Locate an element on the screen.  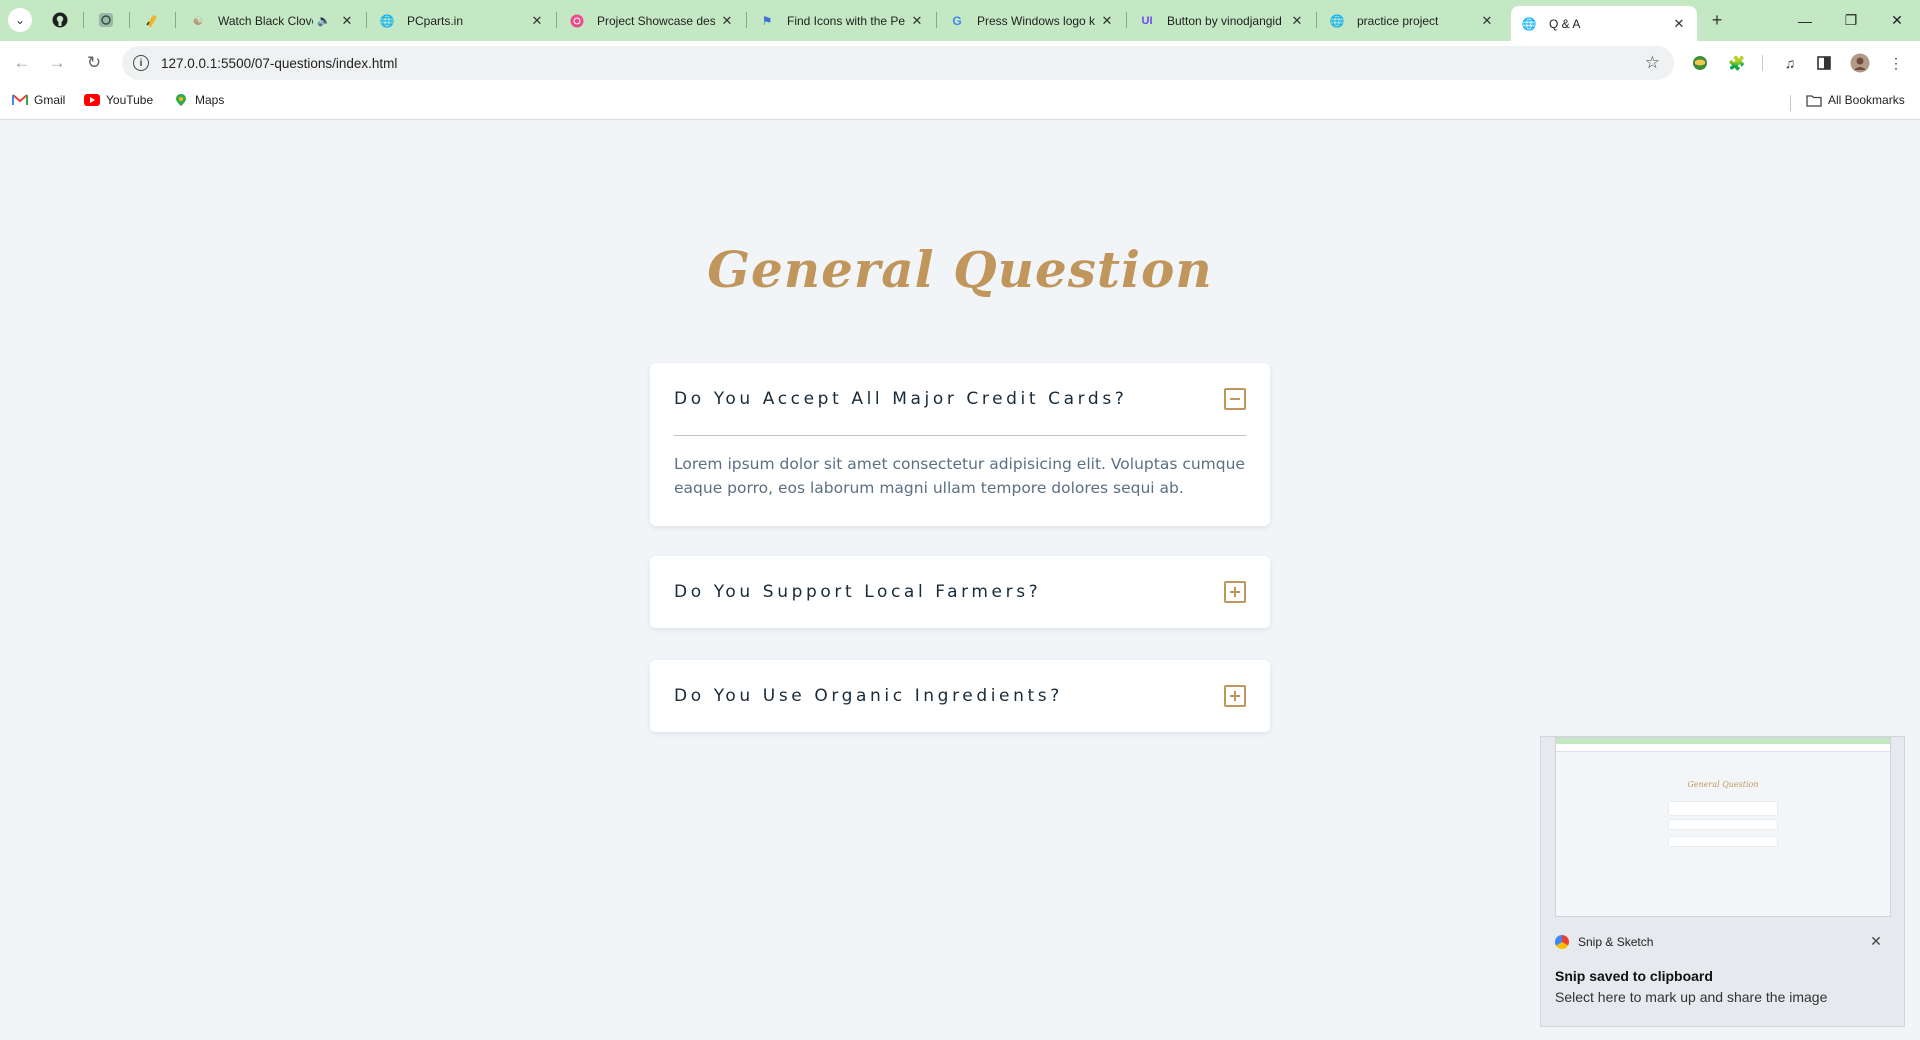
bookmark-gmail: Gmail is located at coordinates (38, 100).